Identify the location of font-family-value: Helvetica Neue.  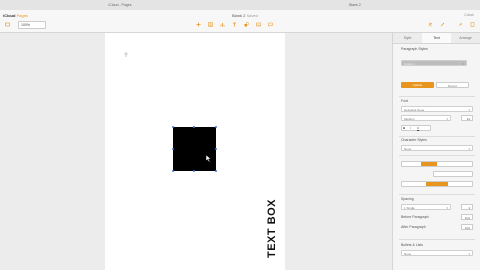
(414, 110).